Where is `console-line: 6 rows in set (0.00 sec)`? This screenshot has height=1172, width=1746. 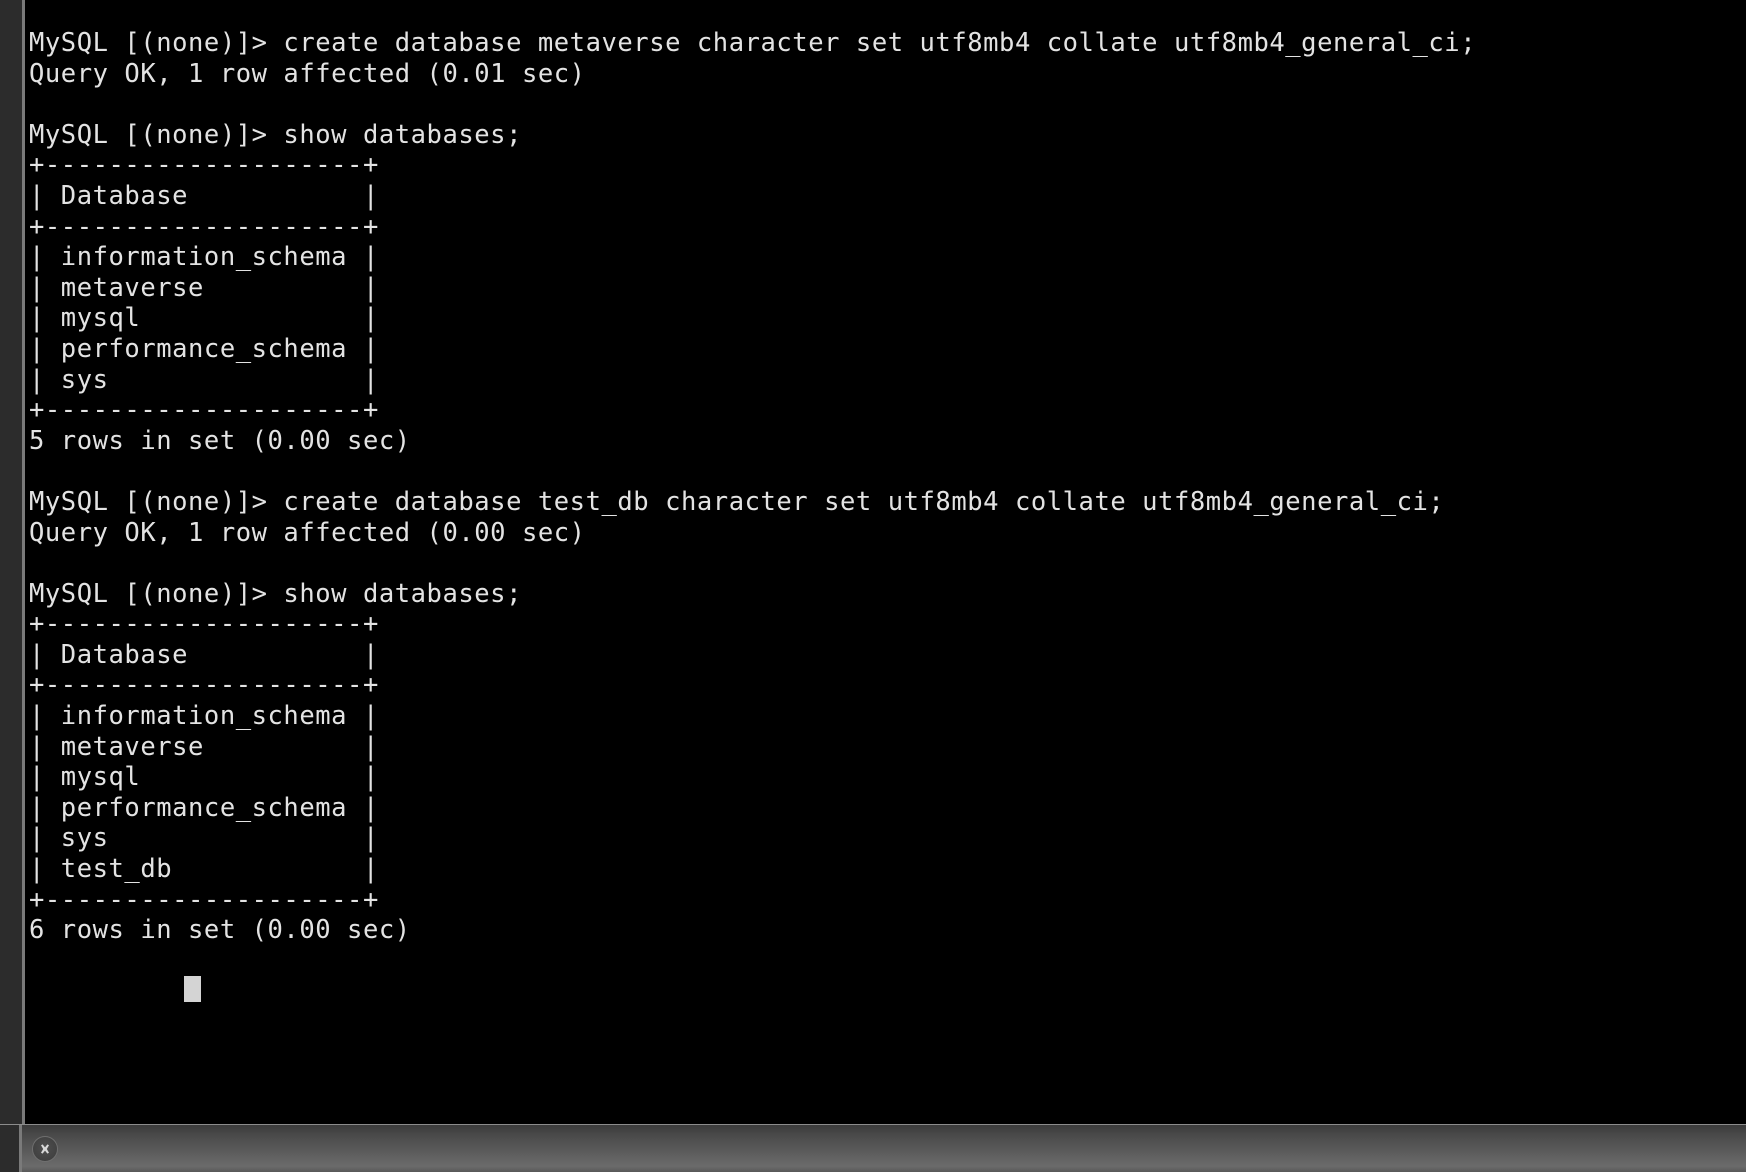 console-line: 6 rows in set (0.00 sec) is located at coordinates (220, 930).